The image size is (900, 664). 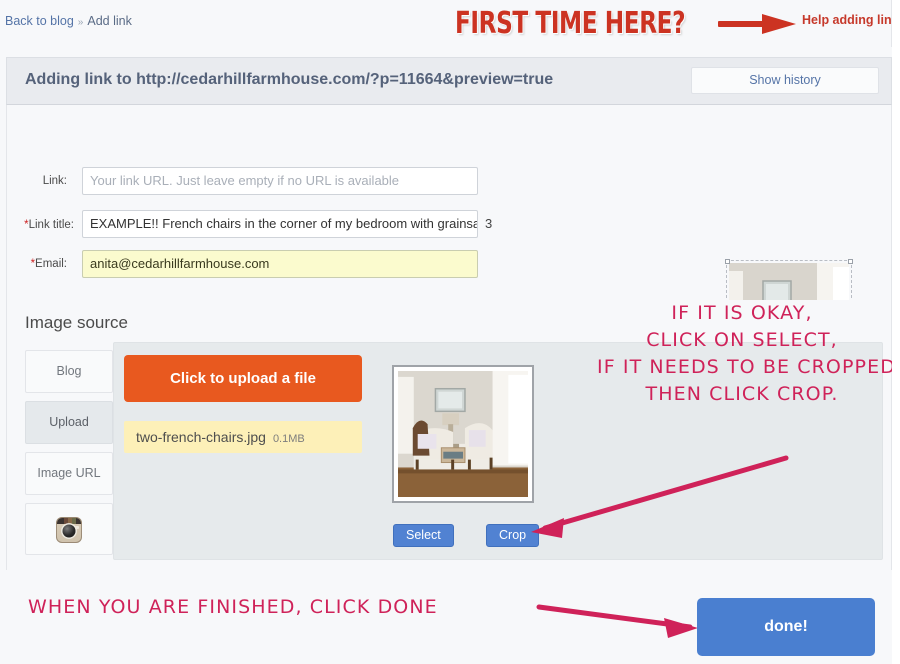 I want to click on link-title-field-label: *Link title:, so click(x=49, y=225).